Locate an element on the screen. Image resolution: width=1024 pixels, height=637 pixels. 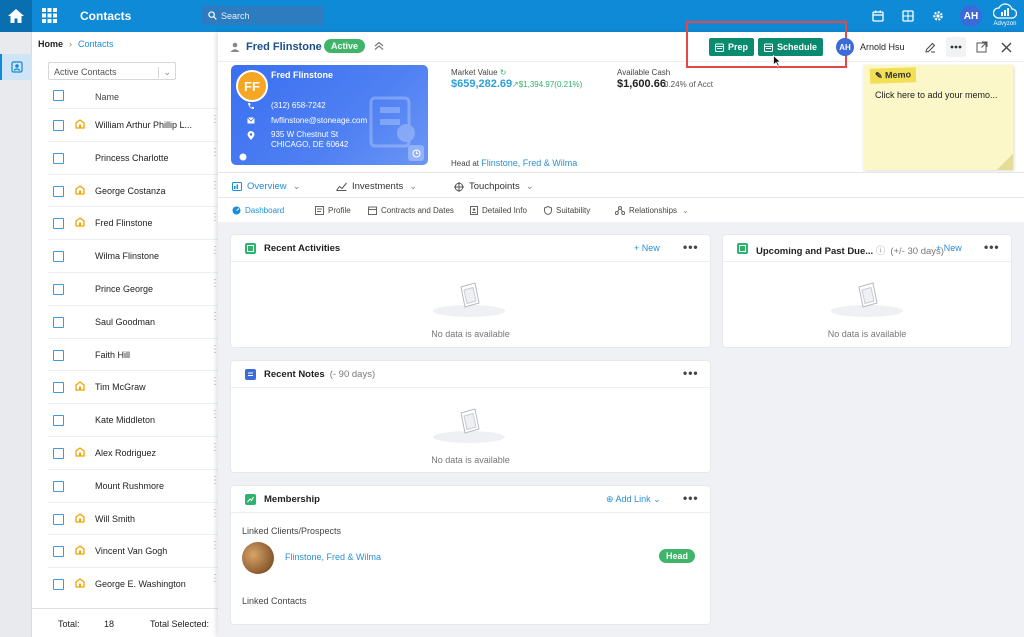
card-email: fwflinstone@stoneage.com is located at coordinates (319, 121).